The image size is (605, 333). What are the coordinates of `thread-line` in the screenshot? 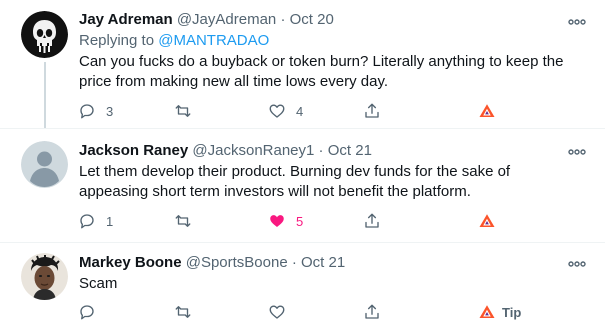 It's located at (45, 95).